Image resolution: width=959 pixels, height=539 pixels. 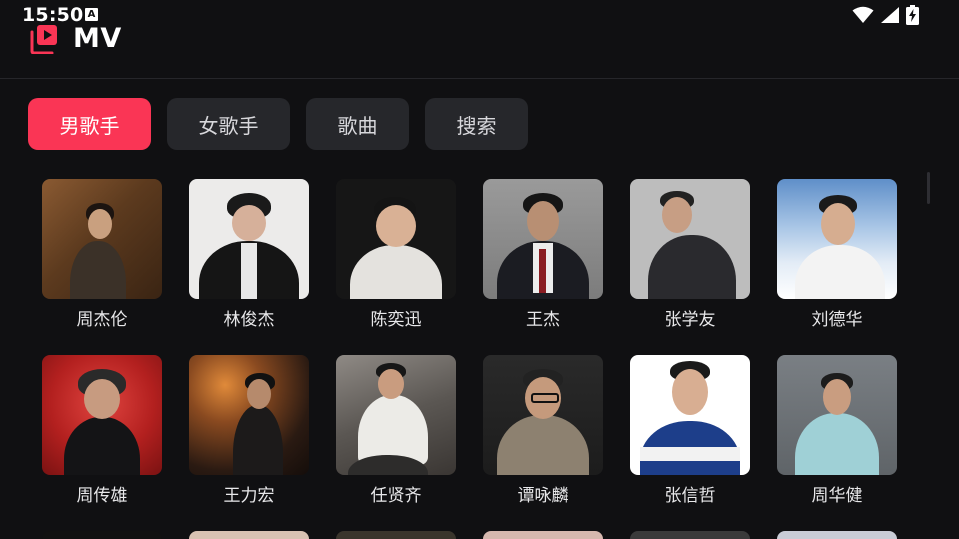 I want to click on artist-name: 张信哲, so click(x=690, y=496).